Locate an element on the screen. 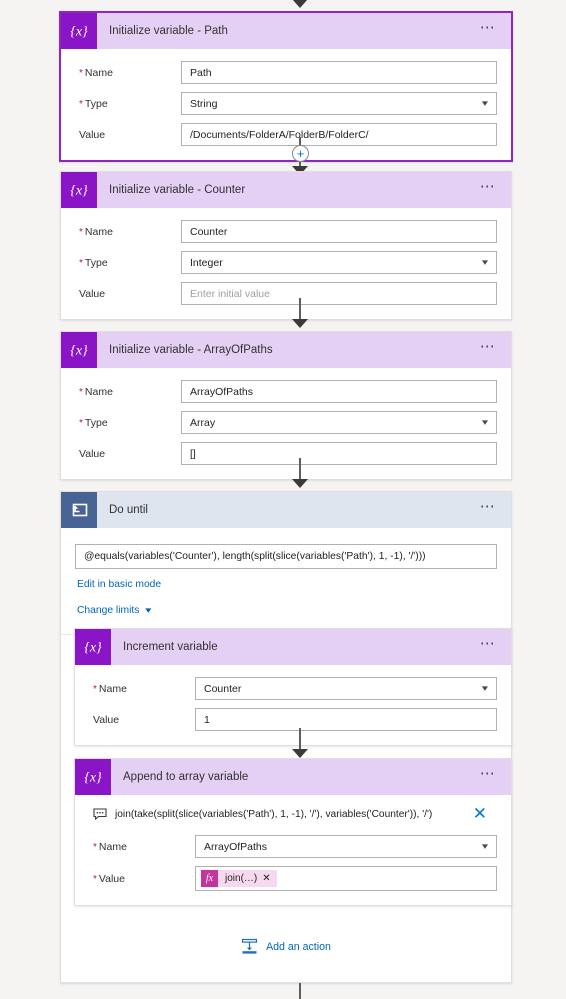 Image resolution: width=566 pixels, height=999 pixels. name-dropdown: Counter ▾ is located at coordinates (346, 688).